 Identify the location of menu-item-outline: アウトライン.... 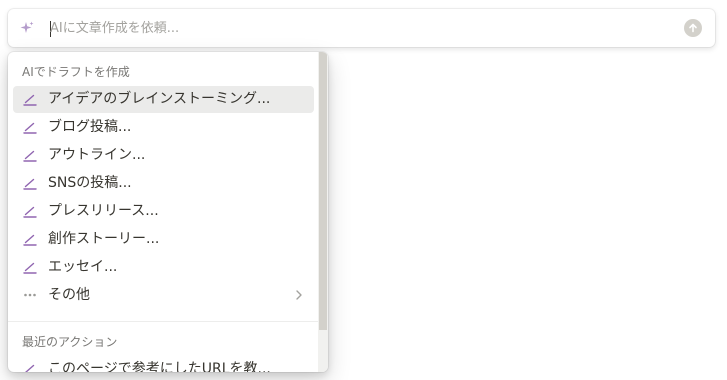
(163, 155).